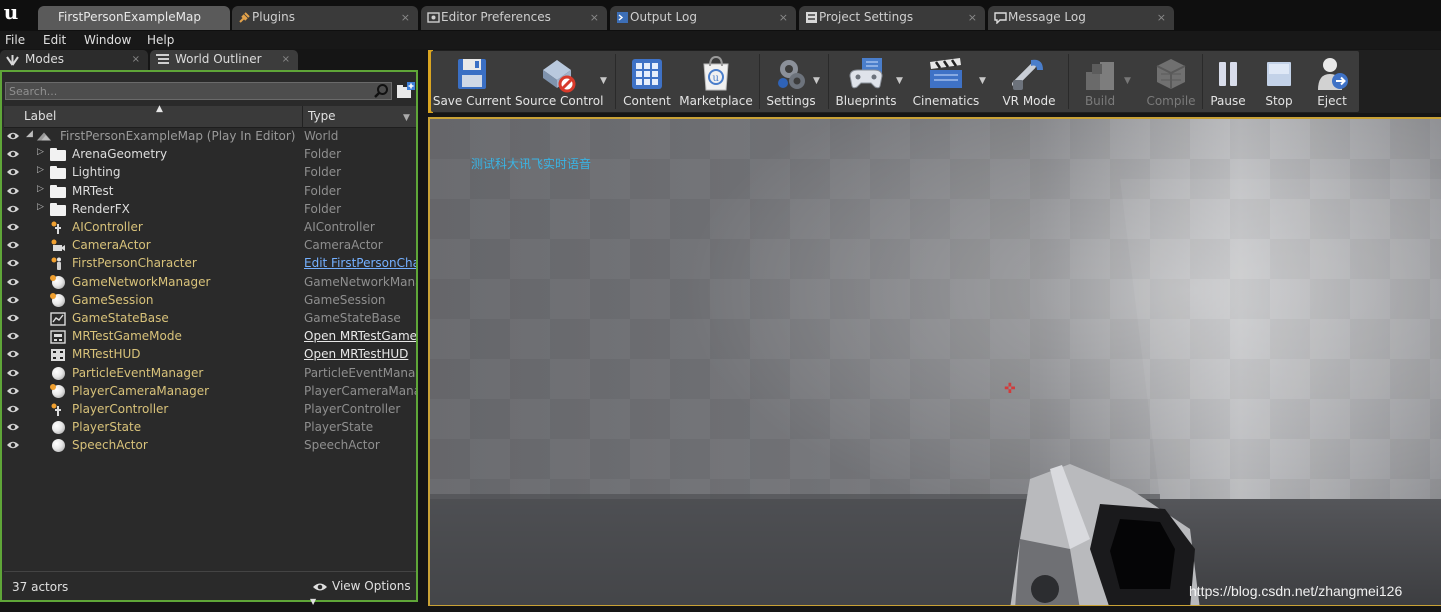 The image size is (1441, 612). Describe the element at coordinates (210, 301) in the screenshot. I see `actor-row: GameSession GameSession` at that location.